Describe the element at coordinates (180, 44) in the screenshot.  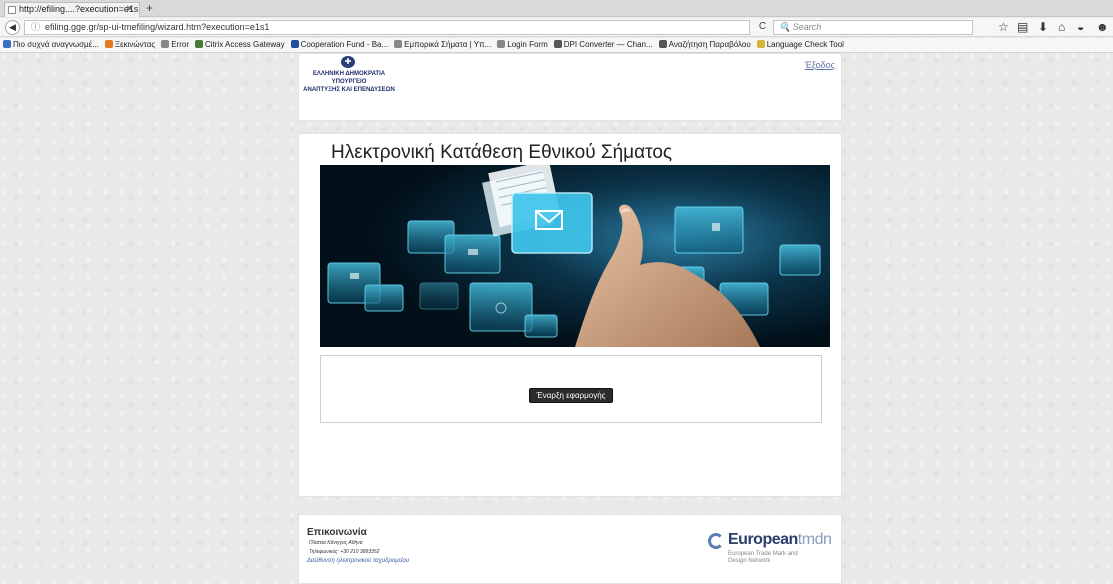
I see `bookmark-label: Error` at that location.